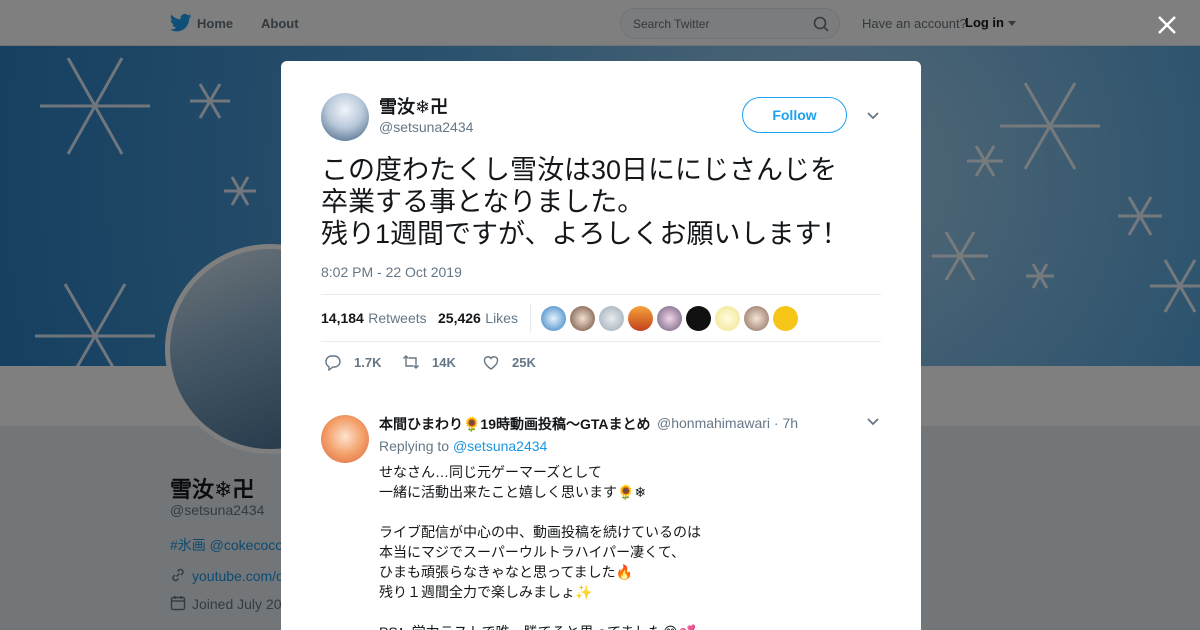 This screenshot has height=630, width=1200. I want to click on tweet-author-handle: @setsuna2434, so click(426, 127).